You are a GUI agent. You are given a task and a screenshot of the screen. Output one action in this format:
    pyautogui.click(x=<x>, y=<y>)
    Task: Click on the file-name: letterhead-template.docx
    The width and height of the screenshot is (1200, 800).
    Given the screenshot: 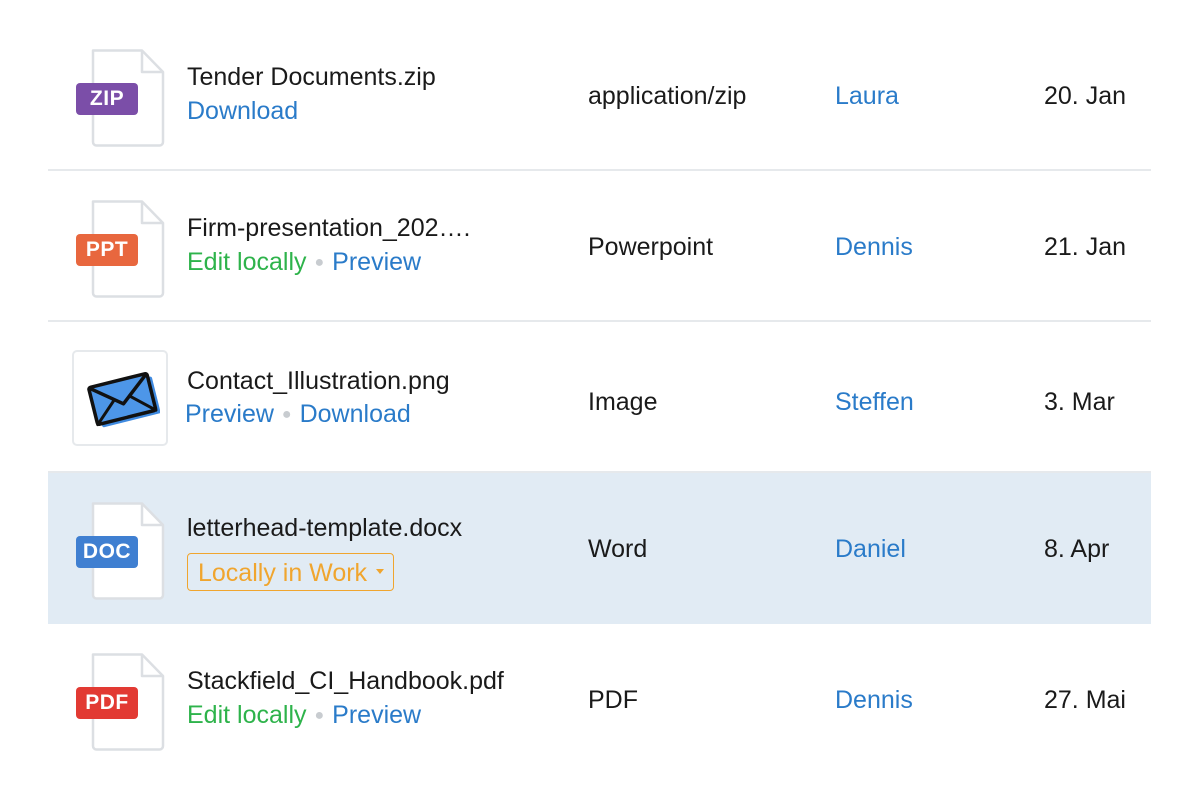 What is the action you would take?
    pyautogui.click(x=324, y=528)
    